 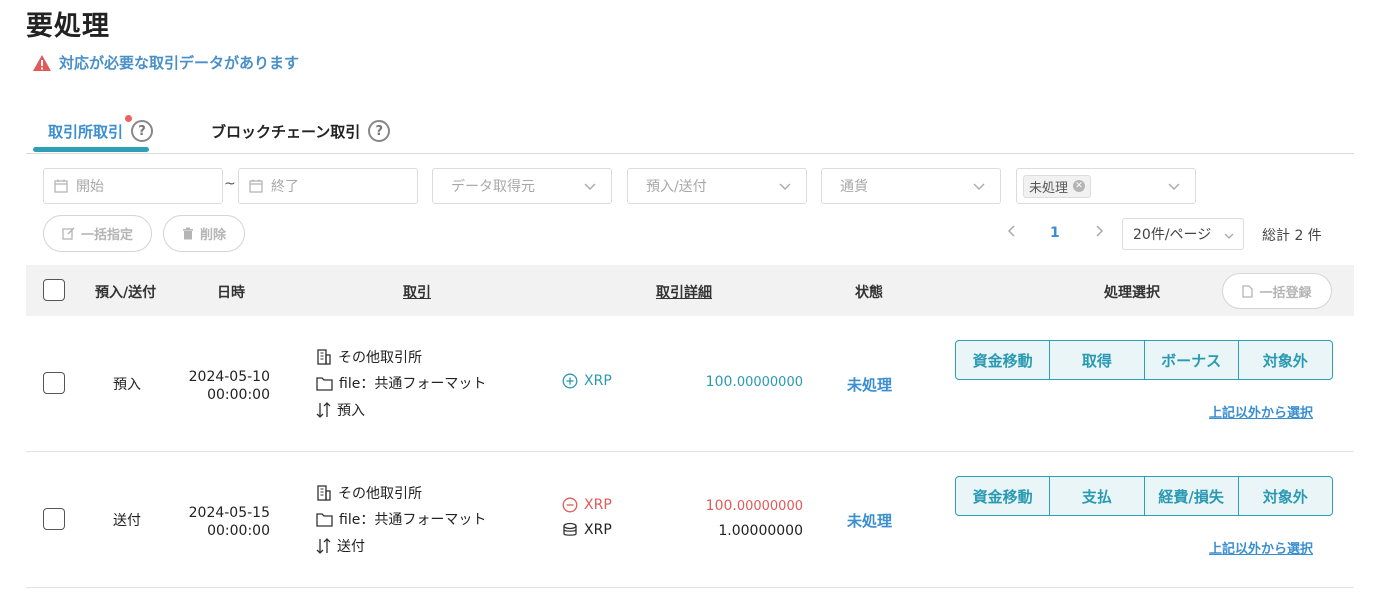 What do you see at coordinates (1079, 186) in the screenshot?
I see `close-icon: ✕` at bounding box center [1079, 186].